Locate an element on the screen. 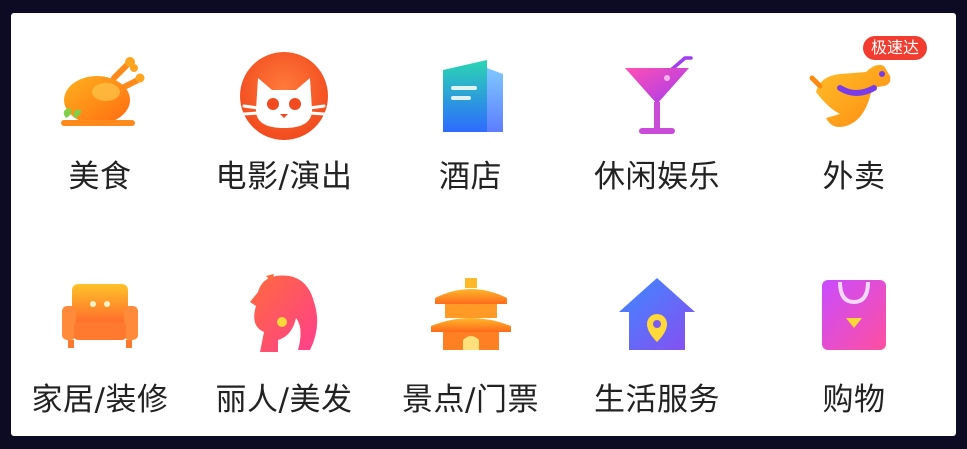 The image size is (967, 449). category-life-services: 生活服务 is located at coordinates (657, 330).